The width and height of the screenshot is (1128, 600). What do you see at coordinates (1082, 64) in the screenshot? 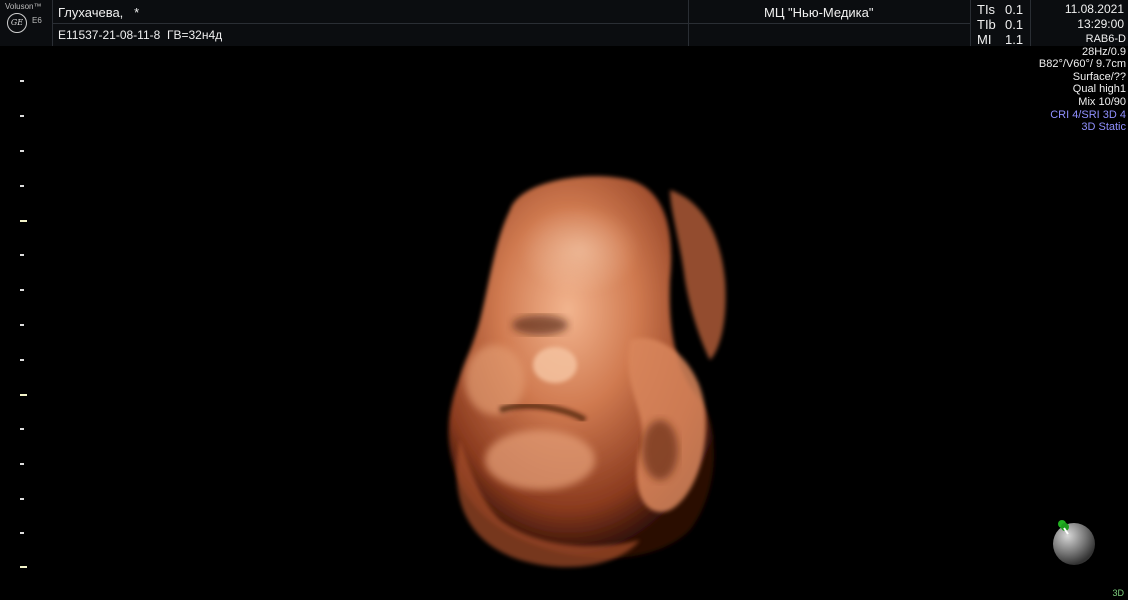
I see `param-sector: B82°/V60°/ 9.7cm` at bounding box center [1082, 64].